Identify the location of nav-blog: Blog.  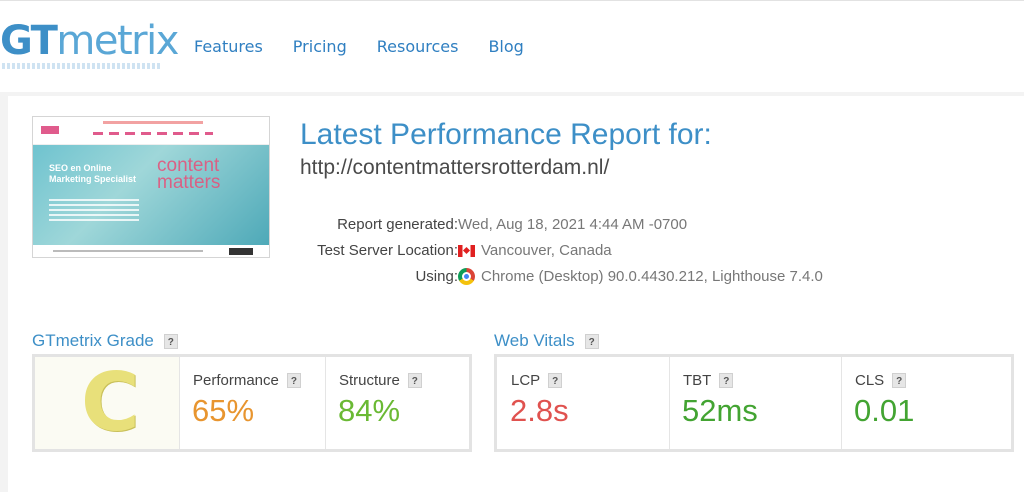
(505, 46).